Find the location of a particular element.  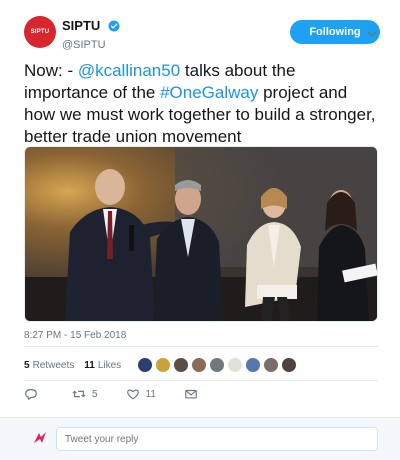

user-handle: @SIPTU is located at coordinates (91, 45).